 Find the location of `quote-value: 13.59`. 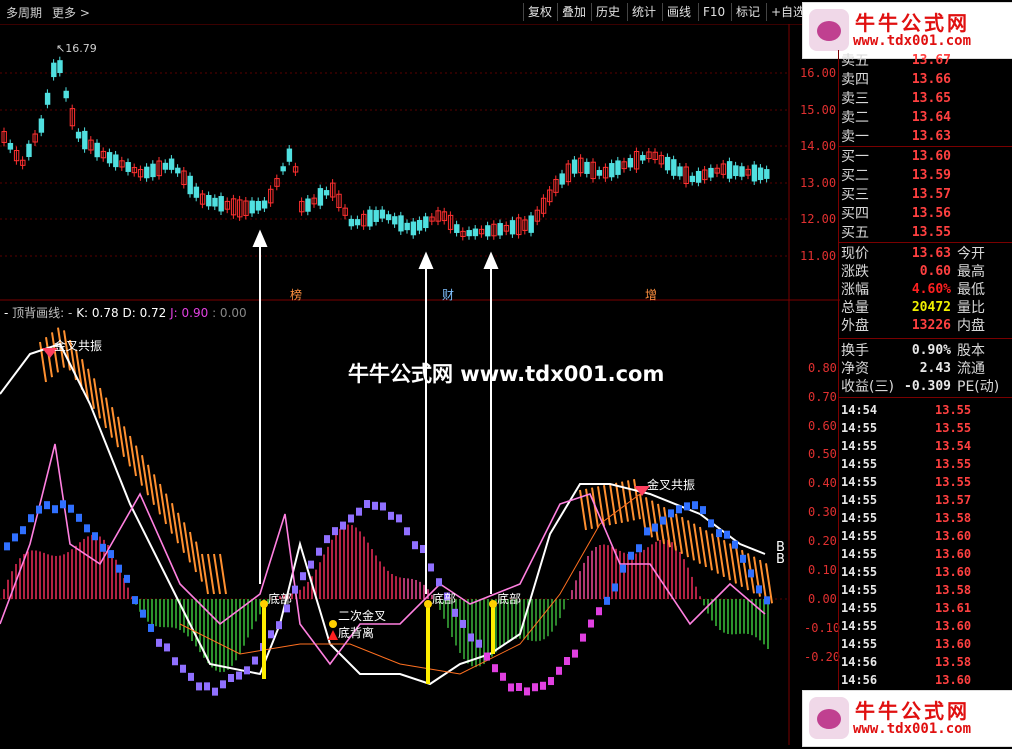

quote-value: 13.59 is located at coordinates (931, 175).